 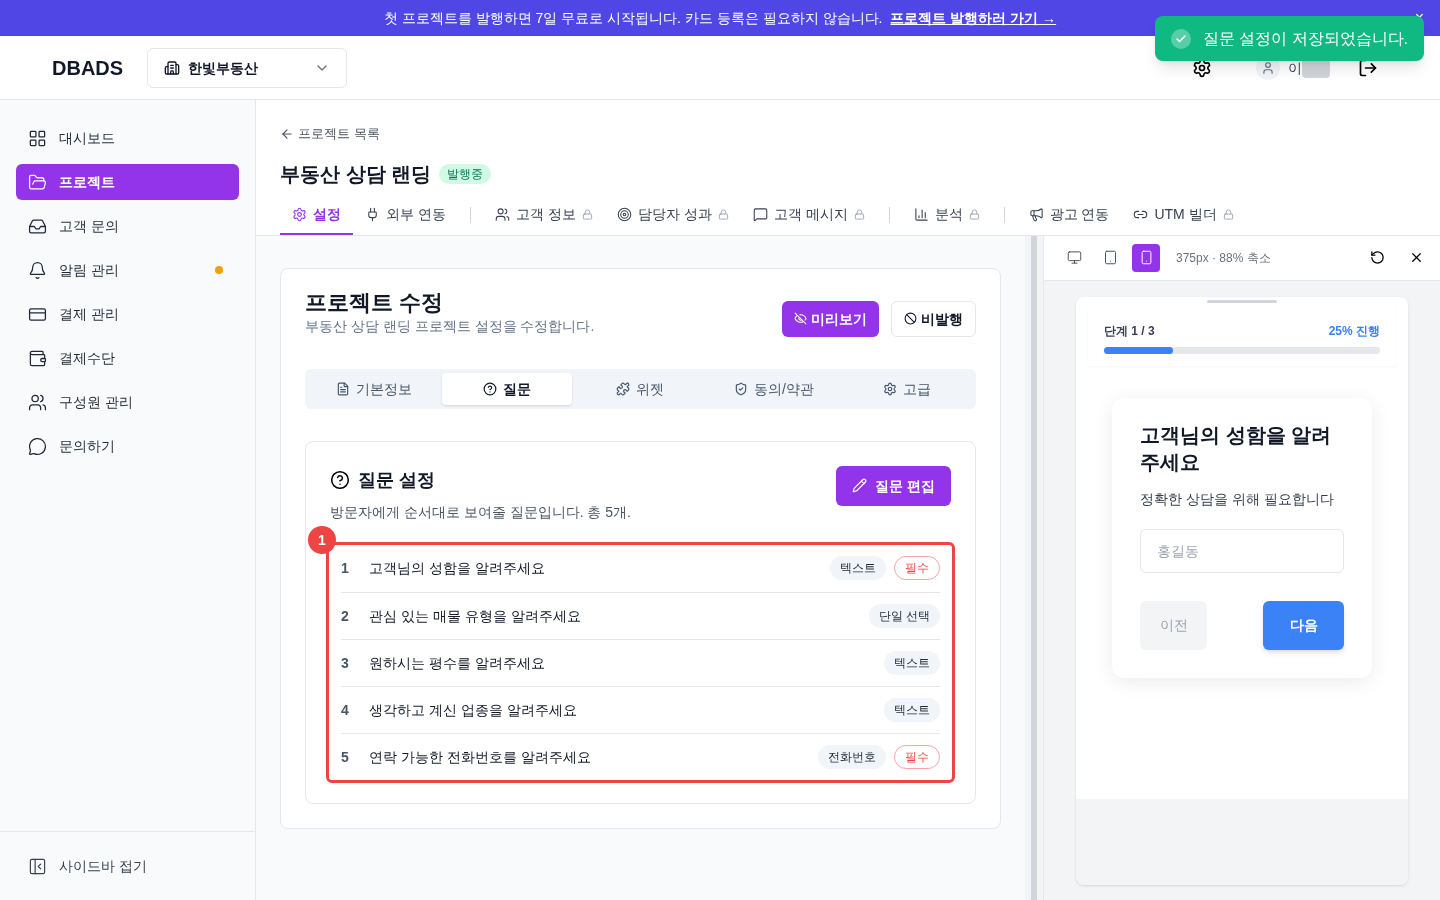 I want to click on sidebar-item: 대시보드, so click(x=127, y=138).